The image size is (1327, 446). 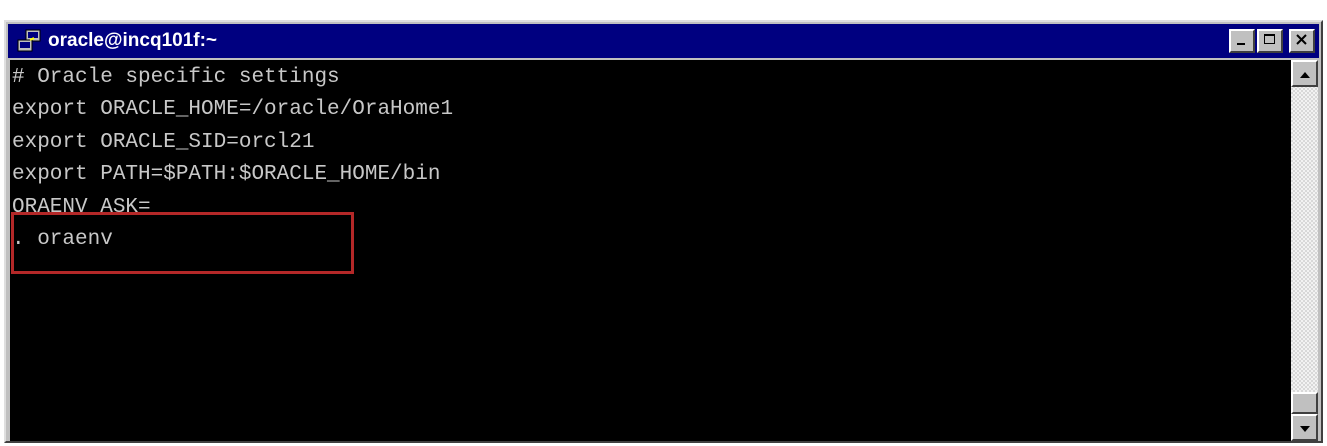 I want to click on close-icon, so click(x=1302, y=41).